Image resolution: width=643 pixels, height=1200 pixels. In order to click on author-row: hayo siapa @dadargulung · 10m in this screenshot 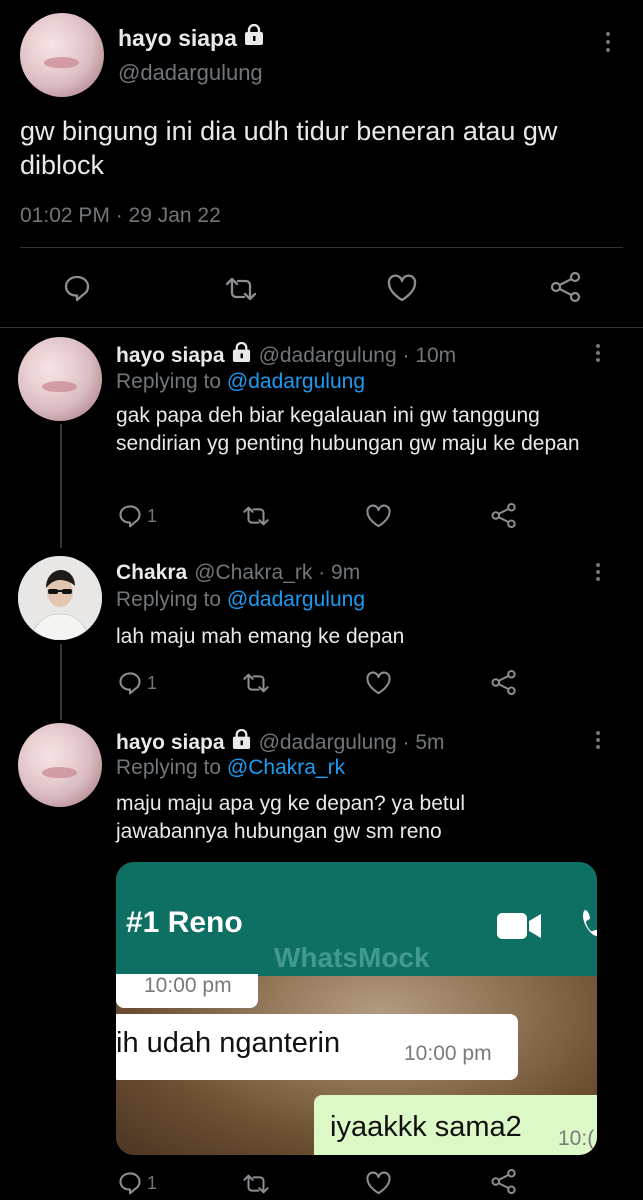, I will do `click(286, 355)`.